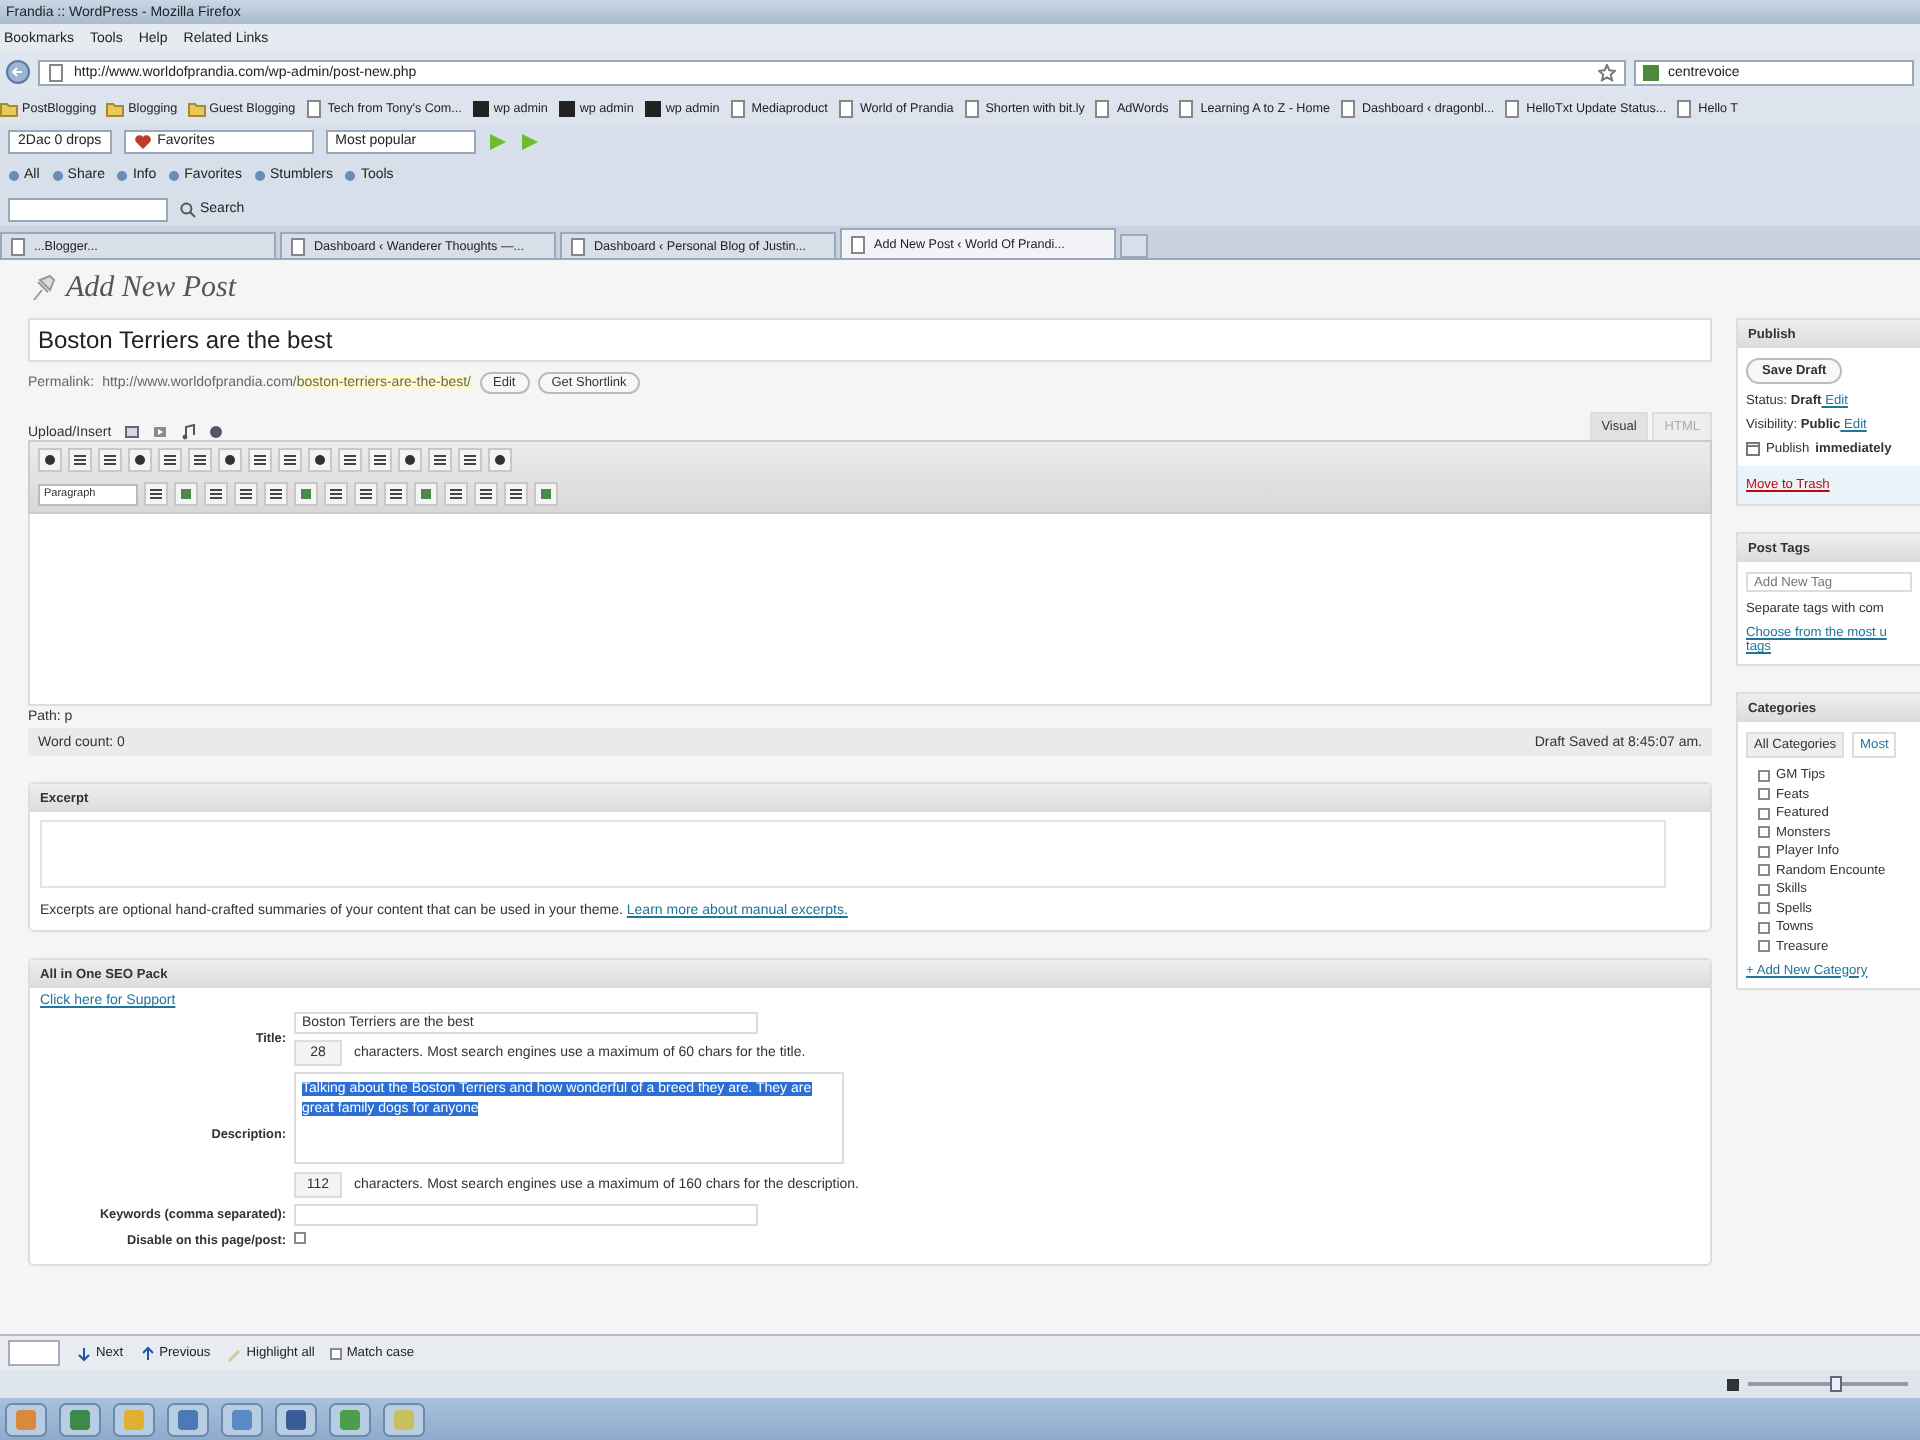  I want to click on calendar-icon, so click(1753, 449).